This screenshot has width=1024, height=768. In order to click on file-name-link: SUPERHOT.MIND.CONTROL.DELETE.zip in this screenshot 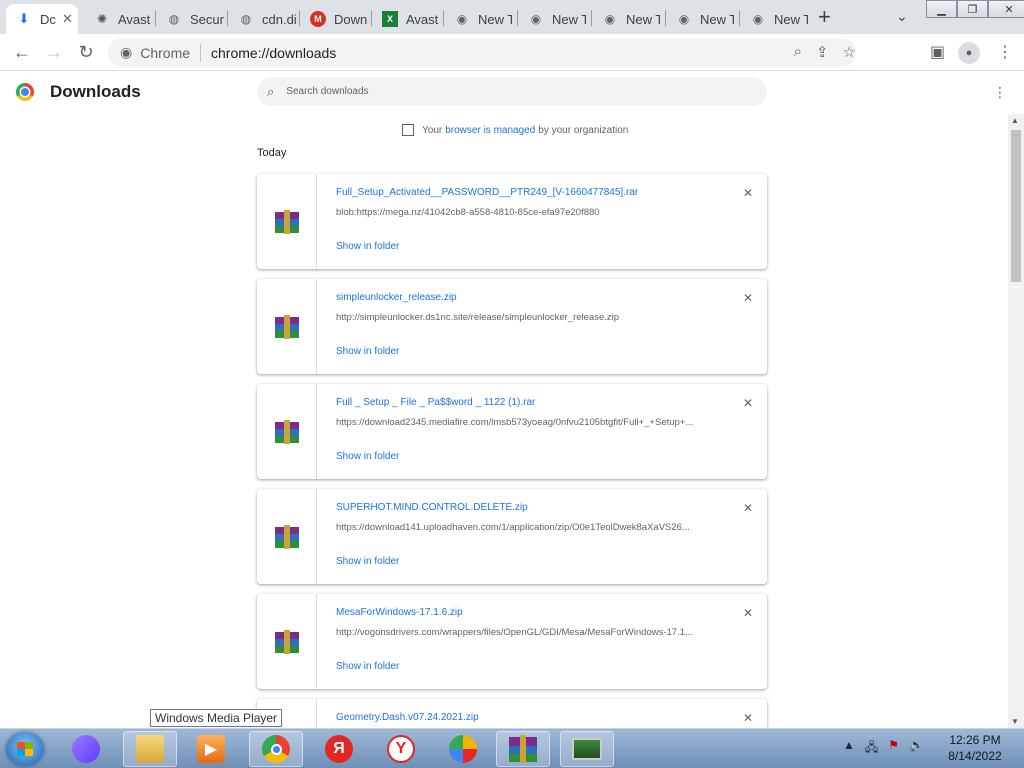, I will do `click(432, 507)`.